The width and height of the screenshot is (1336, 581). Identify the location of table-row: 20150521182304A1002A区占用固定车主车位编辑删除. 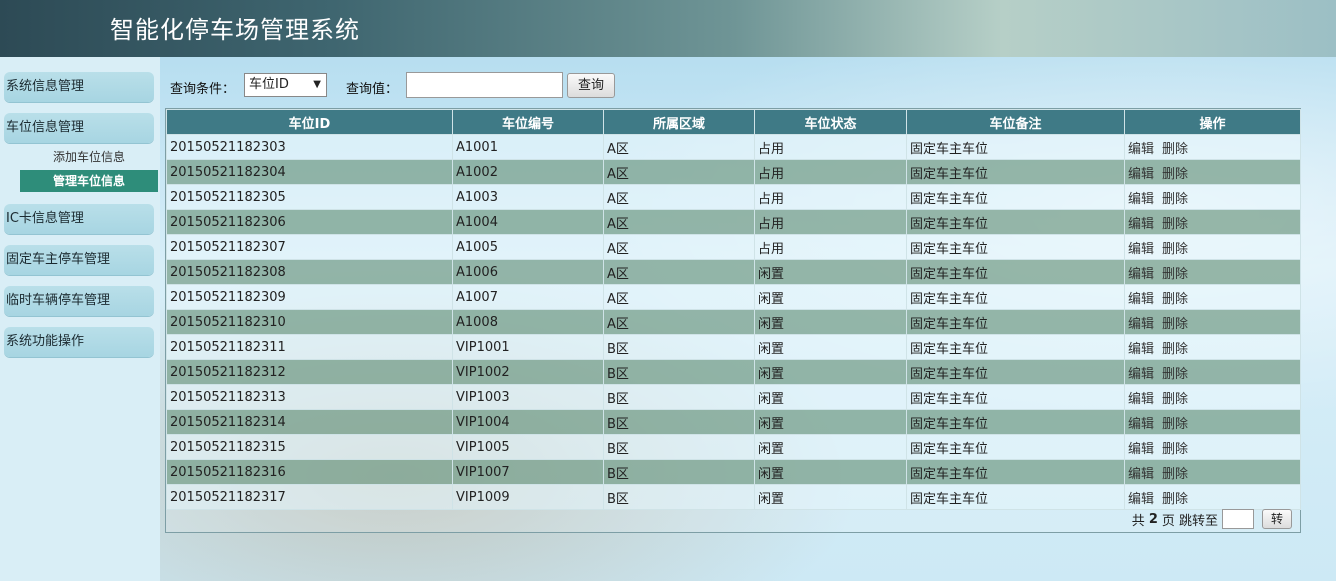
(734, 172).